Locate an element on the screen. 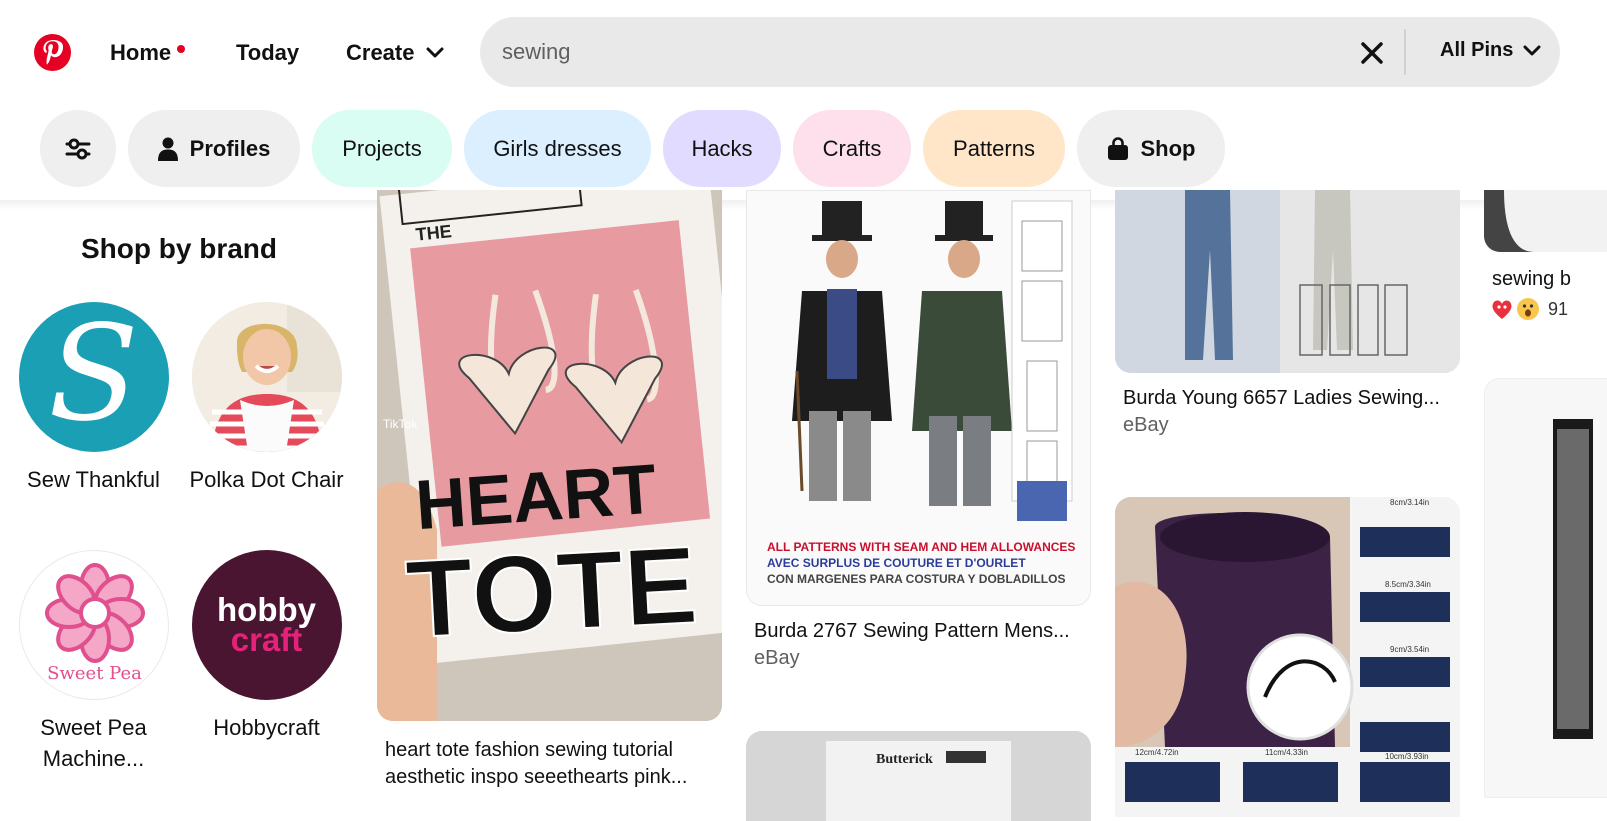 The image size is (1607, 821). filter-settings-button is located at coordinates (78, 148).